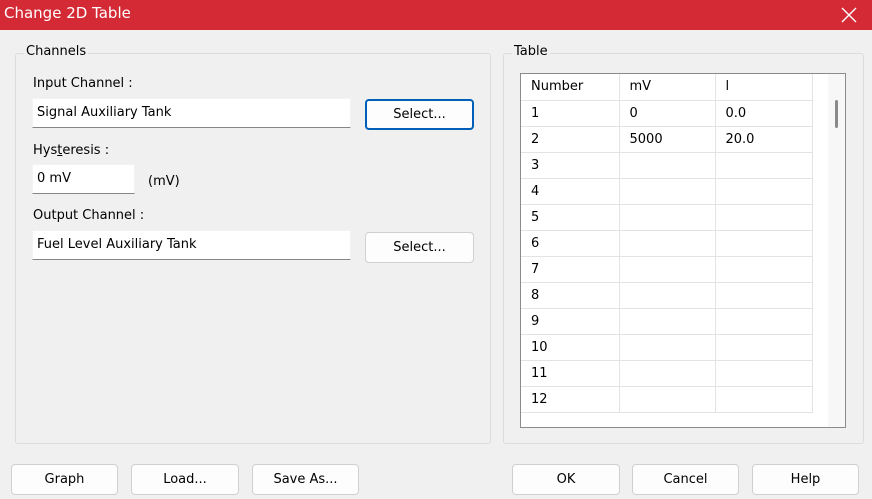 This screenshot has width=872, height=499. I want to click on hysteresis-label-post: eresis :, so click(86, 150).